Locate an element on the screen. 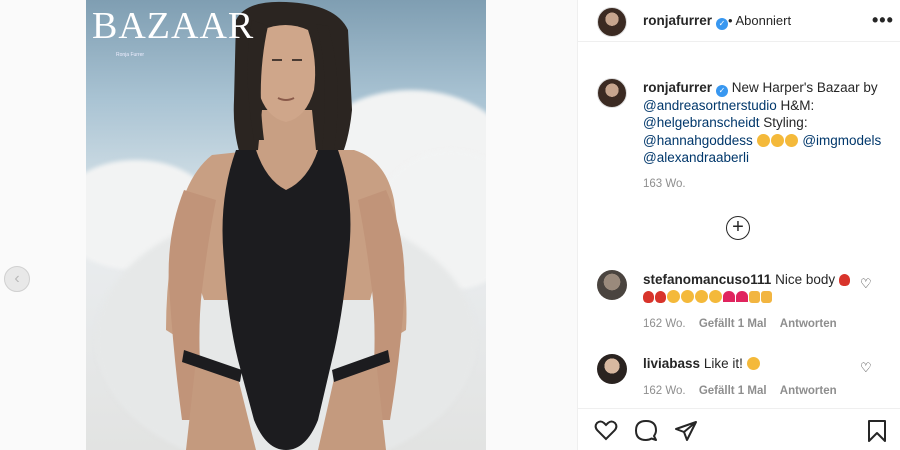  mention-link: @andreasortnerstudio is located at coordinates (710, 105).